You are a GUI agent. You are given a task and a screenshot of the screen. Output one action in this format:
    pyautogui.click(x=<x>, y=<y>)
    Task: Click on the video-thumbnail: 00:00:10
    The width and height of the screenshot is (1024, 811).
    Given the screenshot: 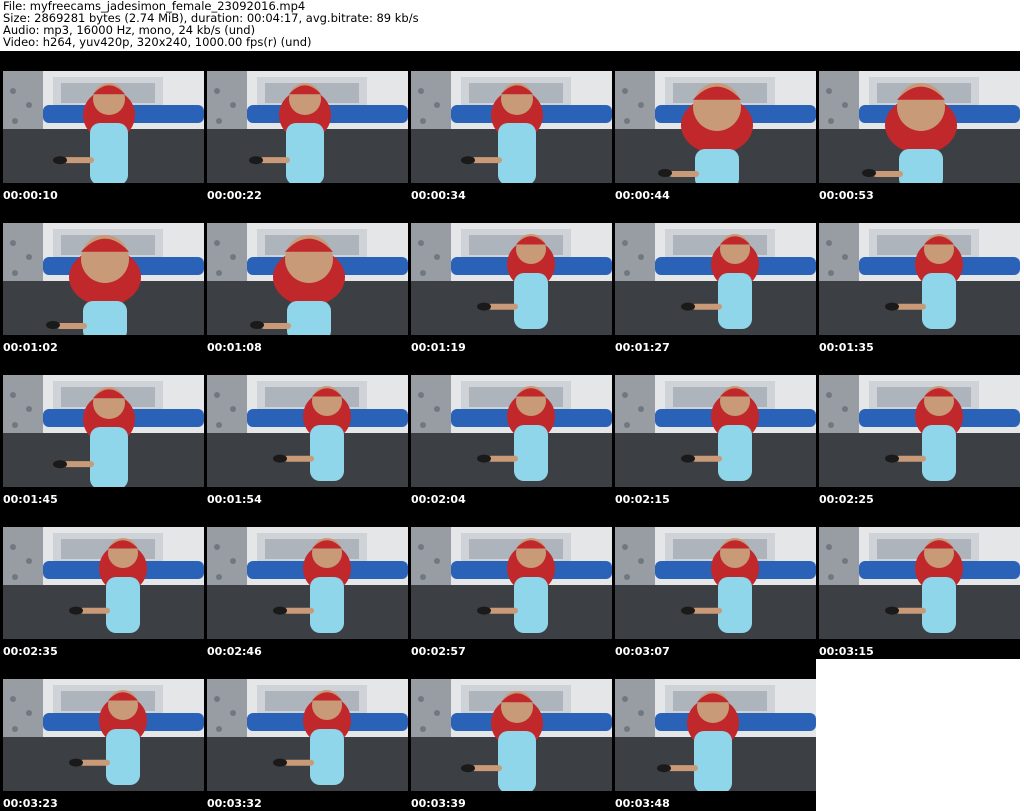 What is the action you would take?
    pyautogui.click(x=102, y=127)
    